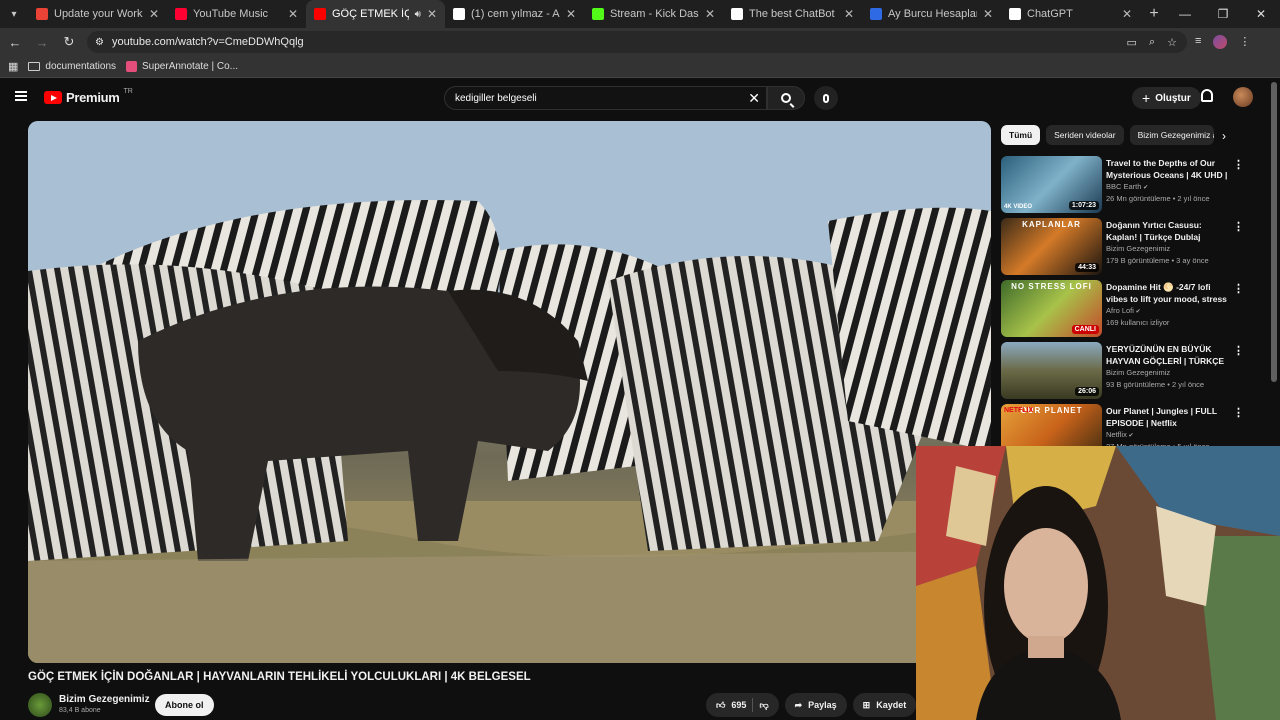 The image size is (1280, 720). I want to click on related-channel: Netflix ✔, so click(1120, 434).